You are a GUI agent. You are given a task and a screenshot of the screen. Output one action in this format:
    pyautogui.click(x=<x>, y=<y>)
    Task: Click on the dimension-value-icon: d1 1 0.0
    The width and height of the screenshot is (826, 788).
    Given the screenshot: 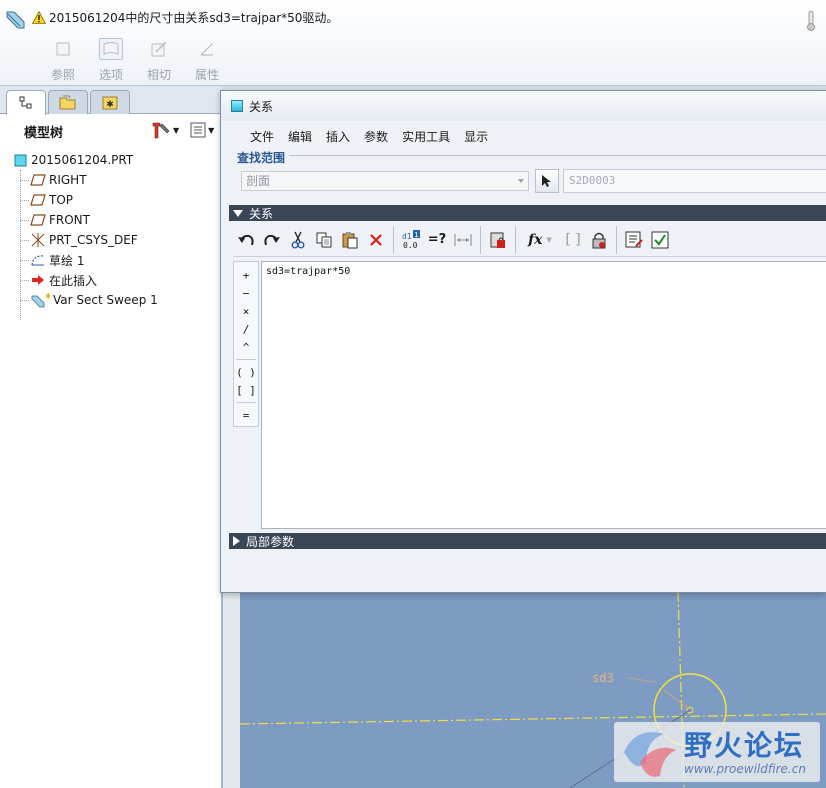 What is the action you would take?
    pyautogui.click(x=411, y=239)
    